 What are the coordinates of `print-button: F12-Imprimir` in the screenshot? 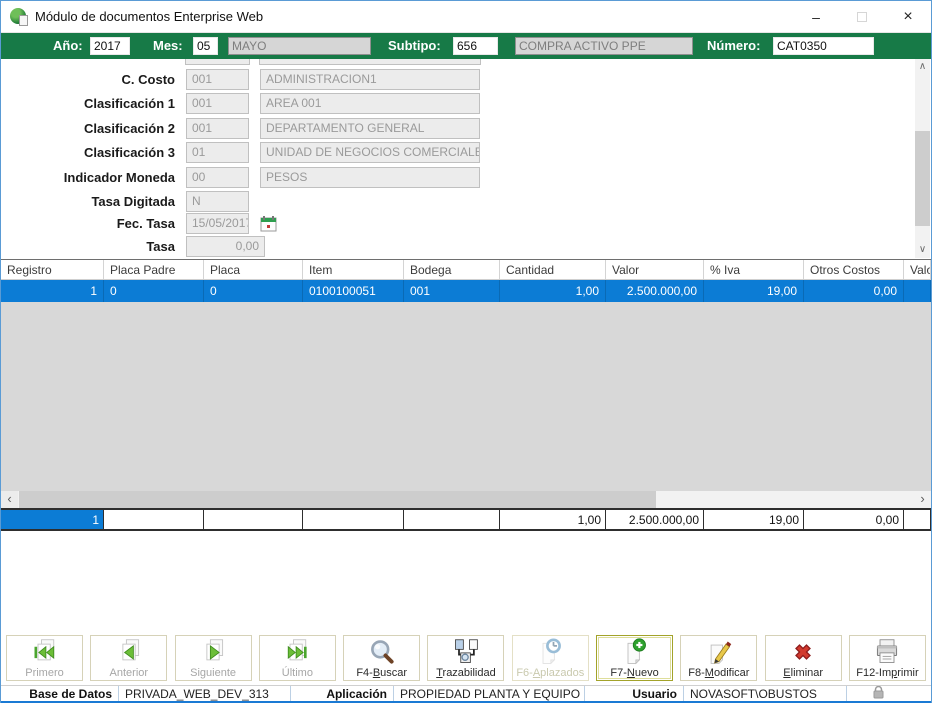 It's located at (887, 658).